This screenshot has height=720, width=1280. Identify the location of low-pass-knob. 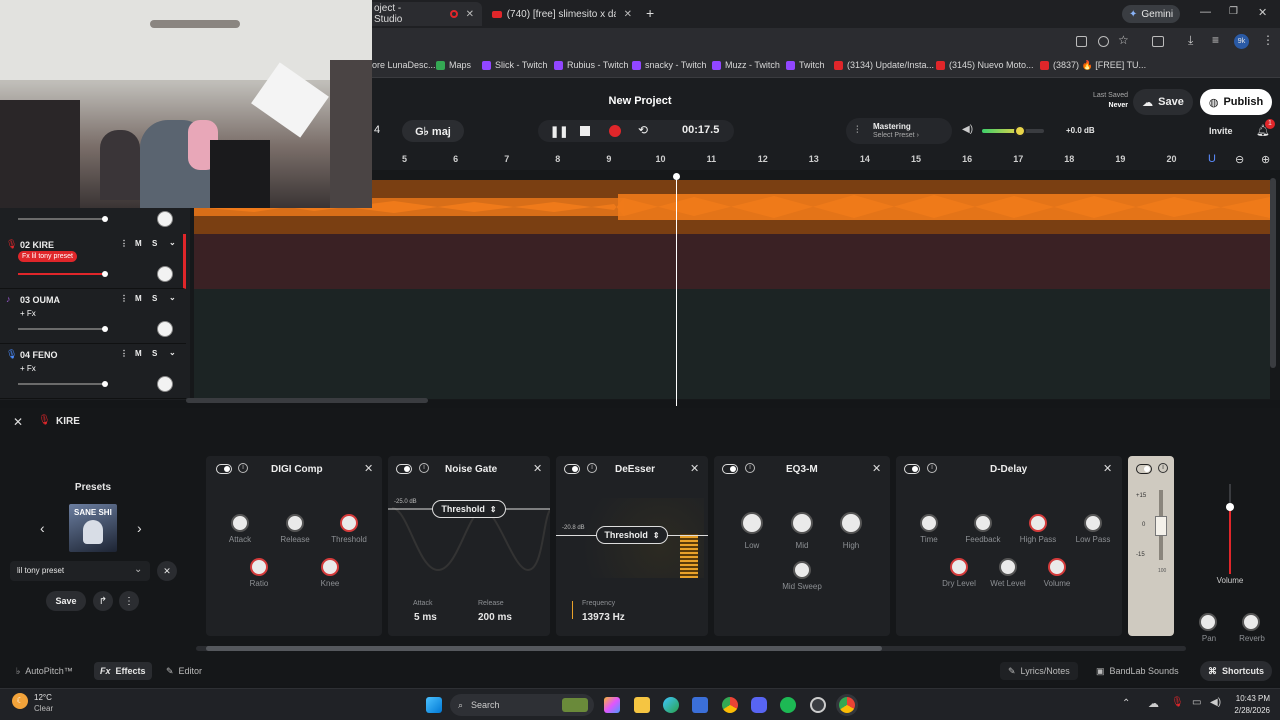
(1093, 523).